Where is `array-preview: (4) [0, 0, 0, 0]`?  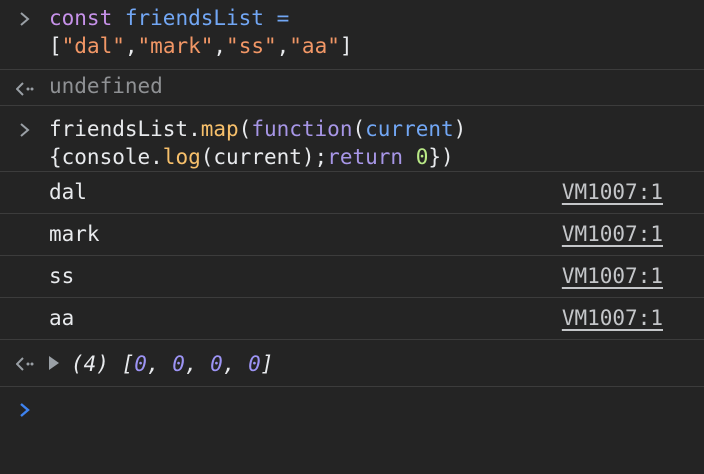 array-preview: (4) [0, 0, 0, 0] is located at coordinates (356, 364).